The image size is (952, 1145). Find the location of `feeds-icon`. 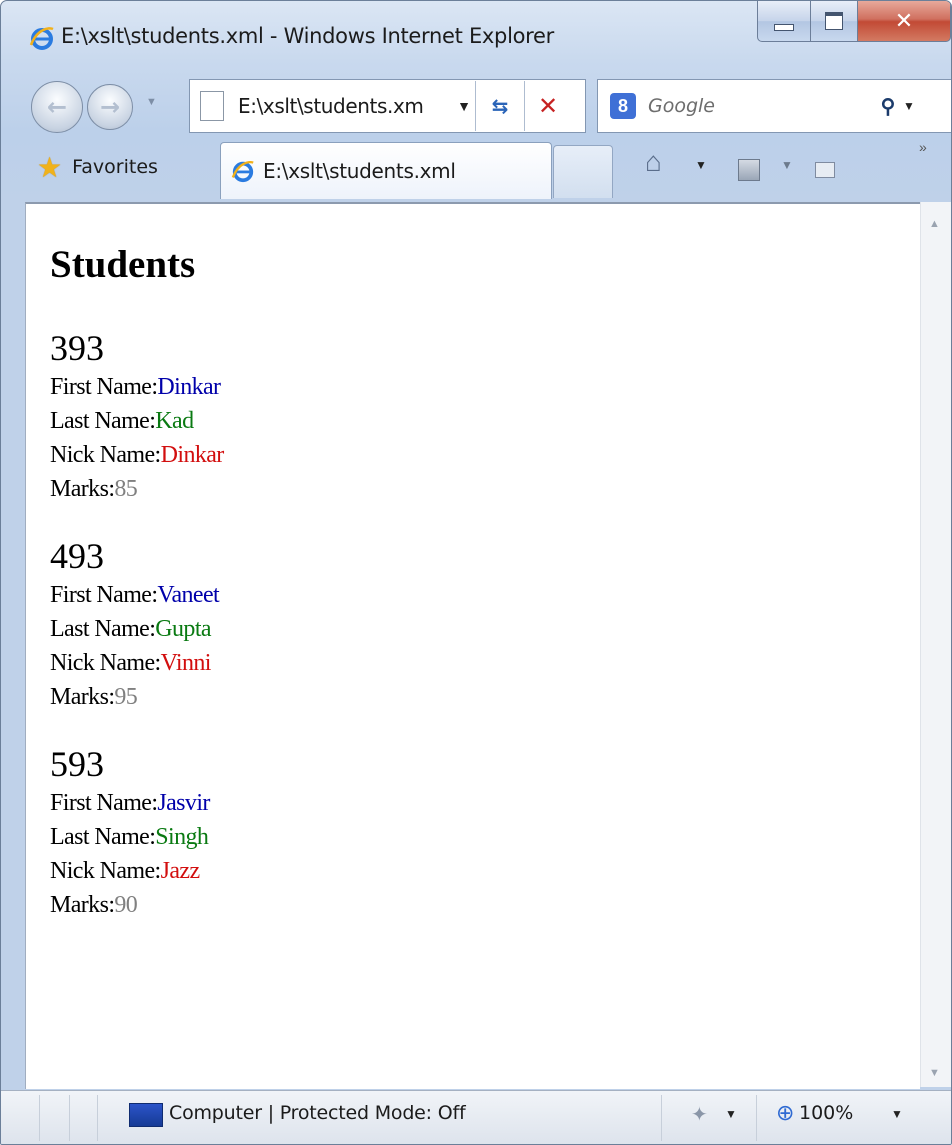

feeds-icon is located at coordinates (749, 170).